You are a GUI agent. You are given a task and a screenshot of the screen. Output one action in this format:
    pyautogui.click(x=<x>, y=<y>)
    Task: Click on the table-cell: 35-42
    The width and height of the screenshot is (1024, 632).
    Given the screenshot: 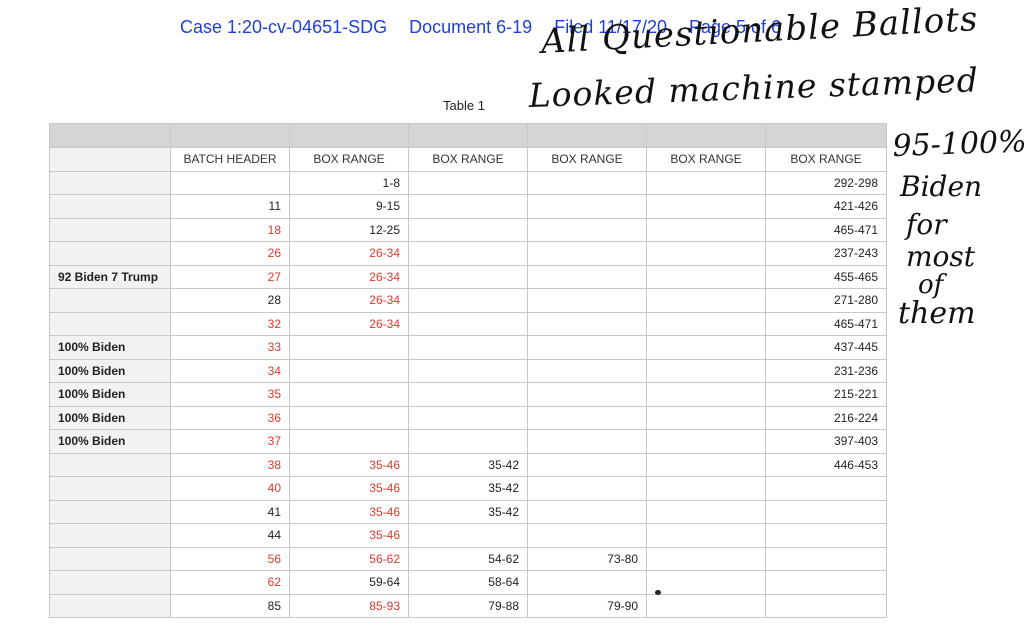 What is the action you would take?
    pyautogui.click(x=468, y=488)
    